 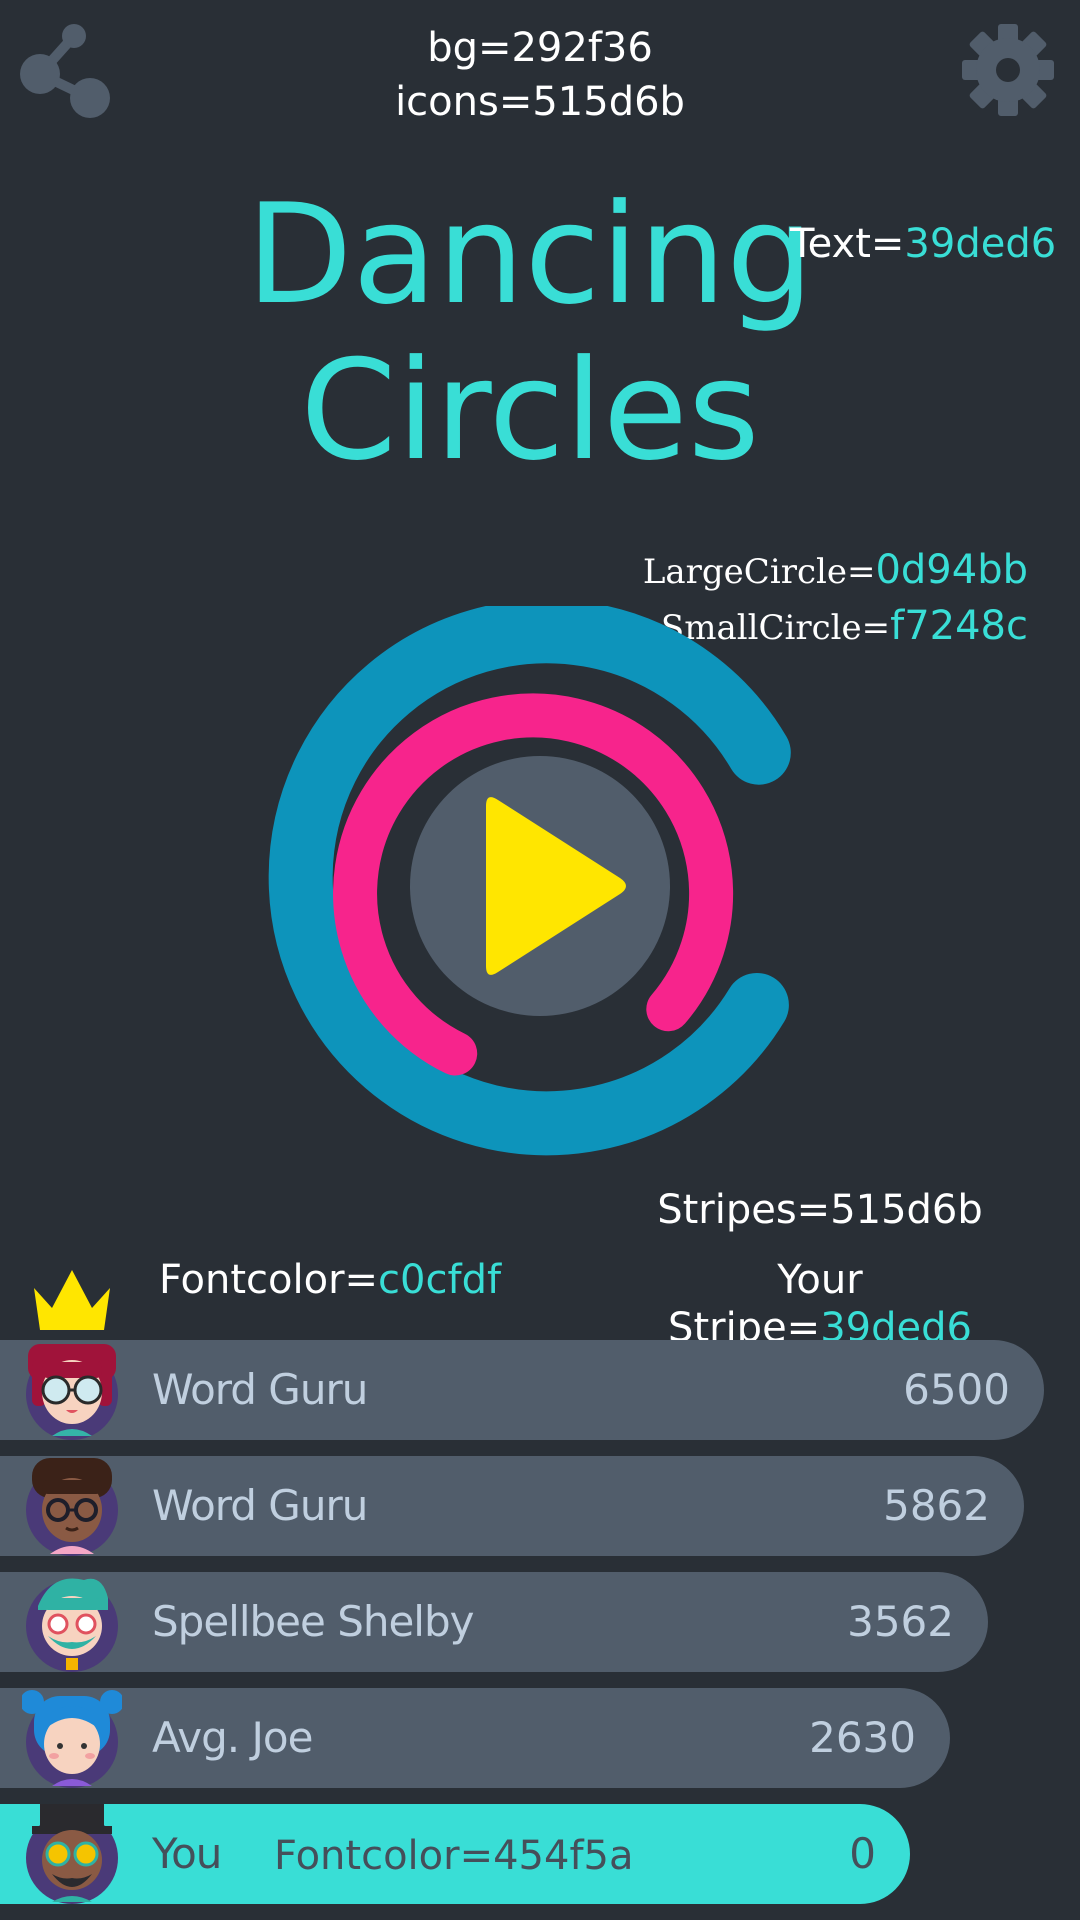 I want to click on font-color-label: Fontcolor=, so click(x=268, y=1280).